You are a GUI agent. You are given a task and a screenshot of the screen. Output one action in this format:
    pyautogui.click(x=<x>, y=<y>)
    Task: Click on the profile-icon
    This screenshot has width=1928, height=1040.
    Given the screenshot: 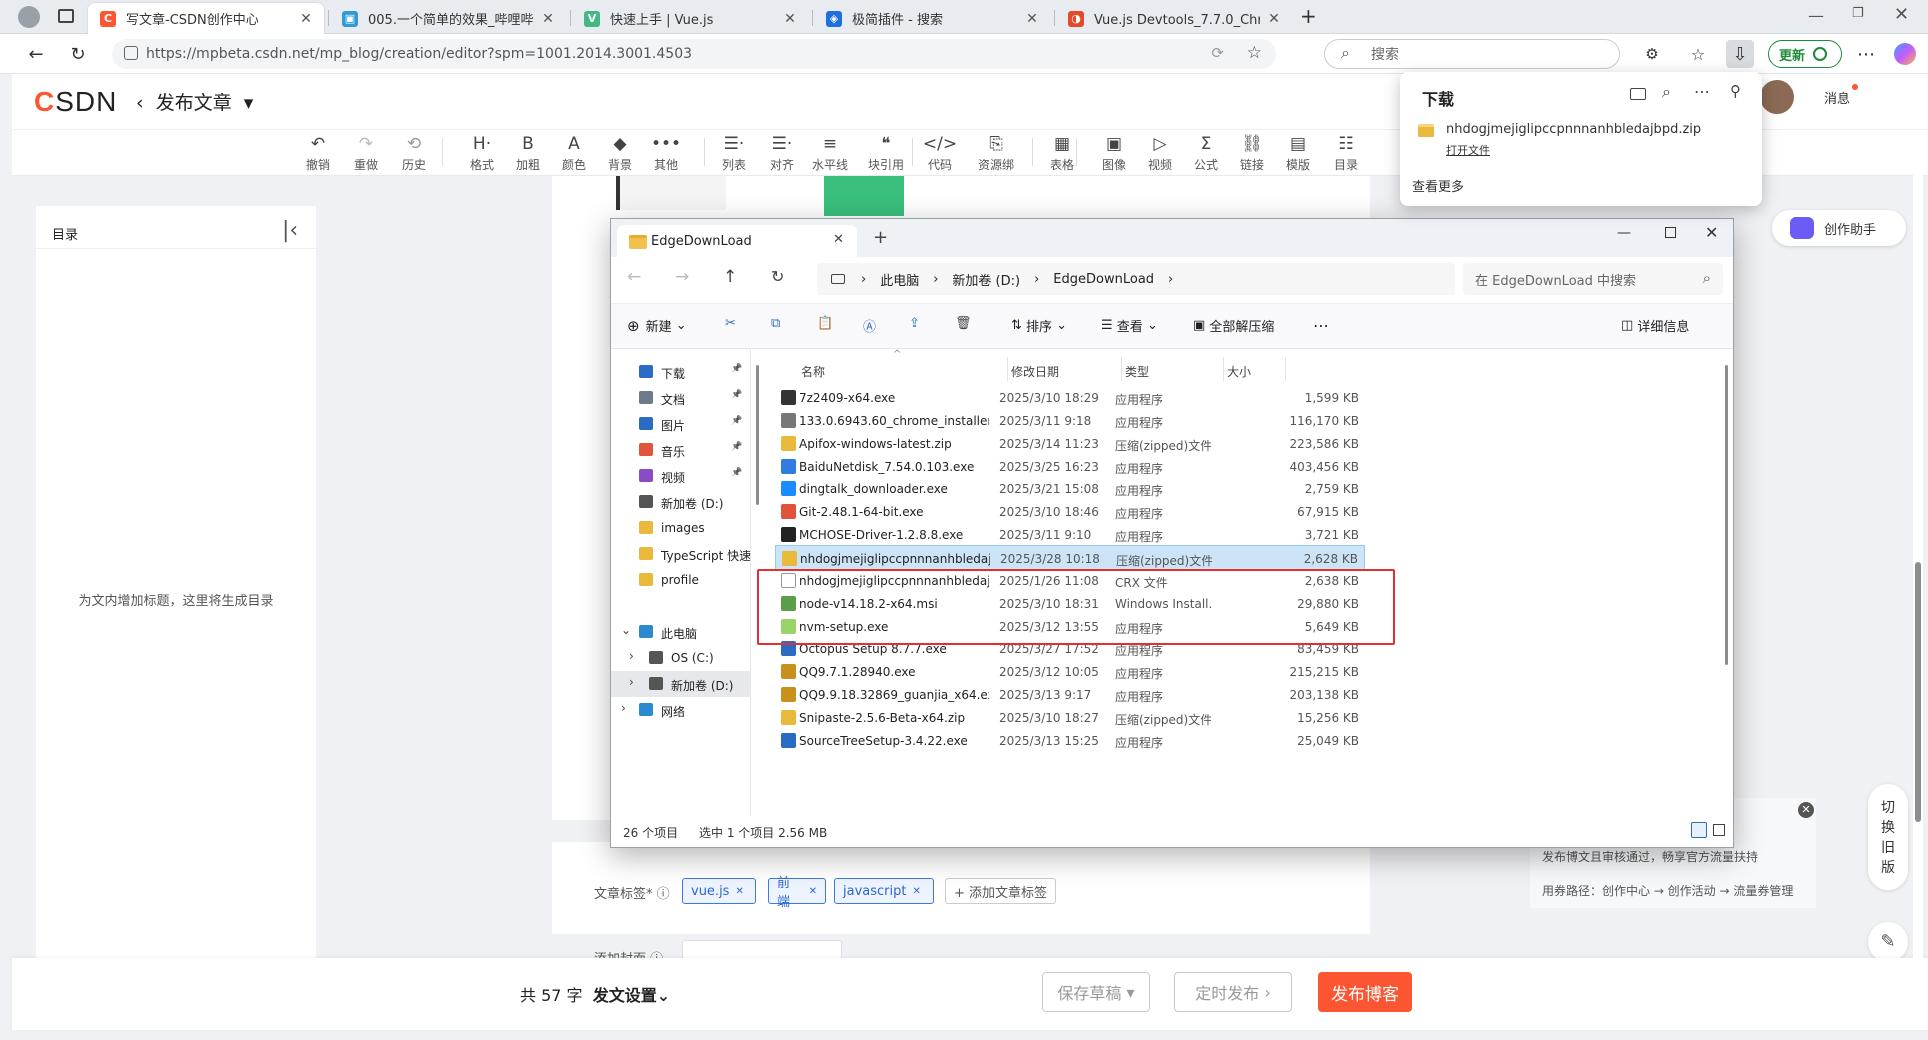 What is the action you would take?
    pyautogui.click(x=29, y=17)
    